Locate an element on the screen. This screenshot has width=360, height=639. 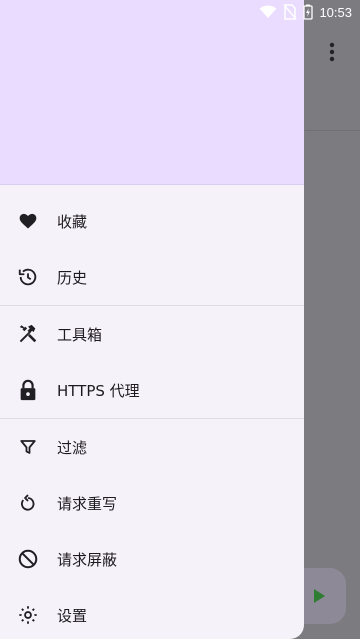
menu-item-label: 请求重写 is located at coordinates (87, 503).